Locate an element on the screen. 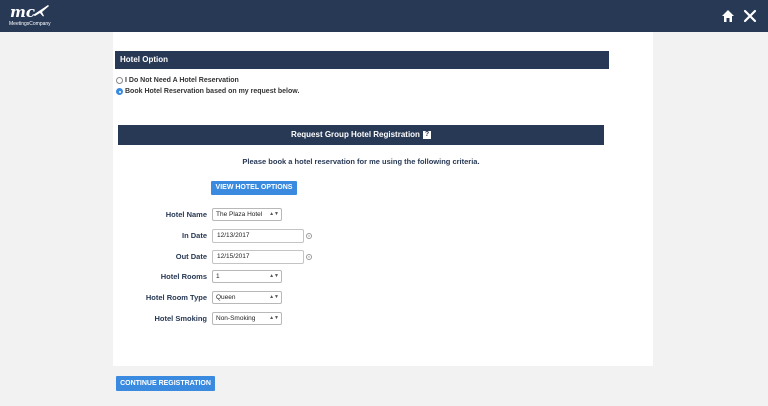 This screenshot has height=406, width=768. in-date-clear-icon: × is located at coordinates (309, 236).